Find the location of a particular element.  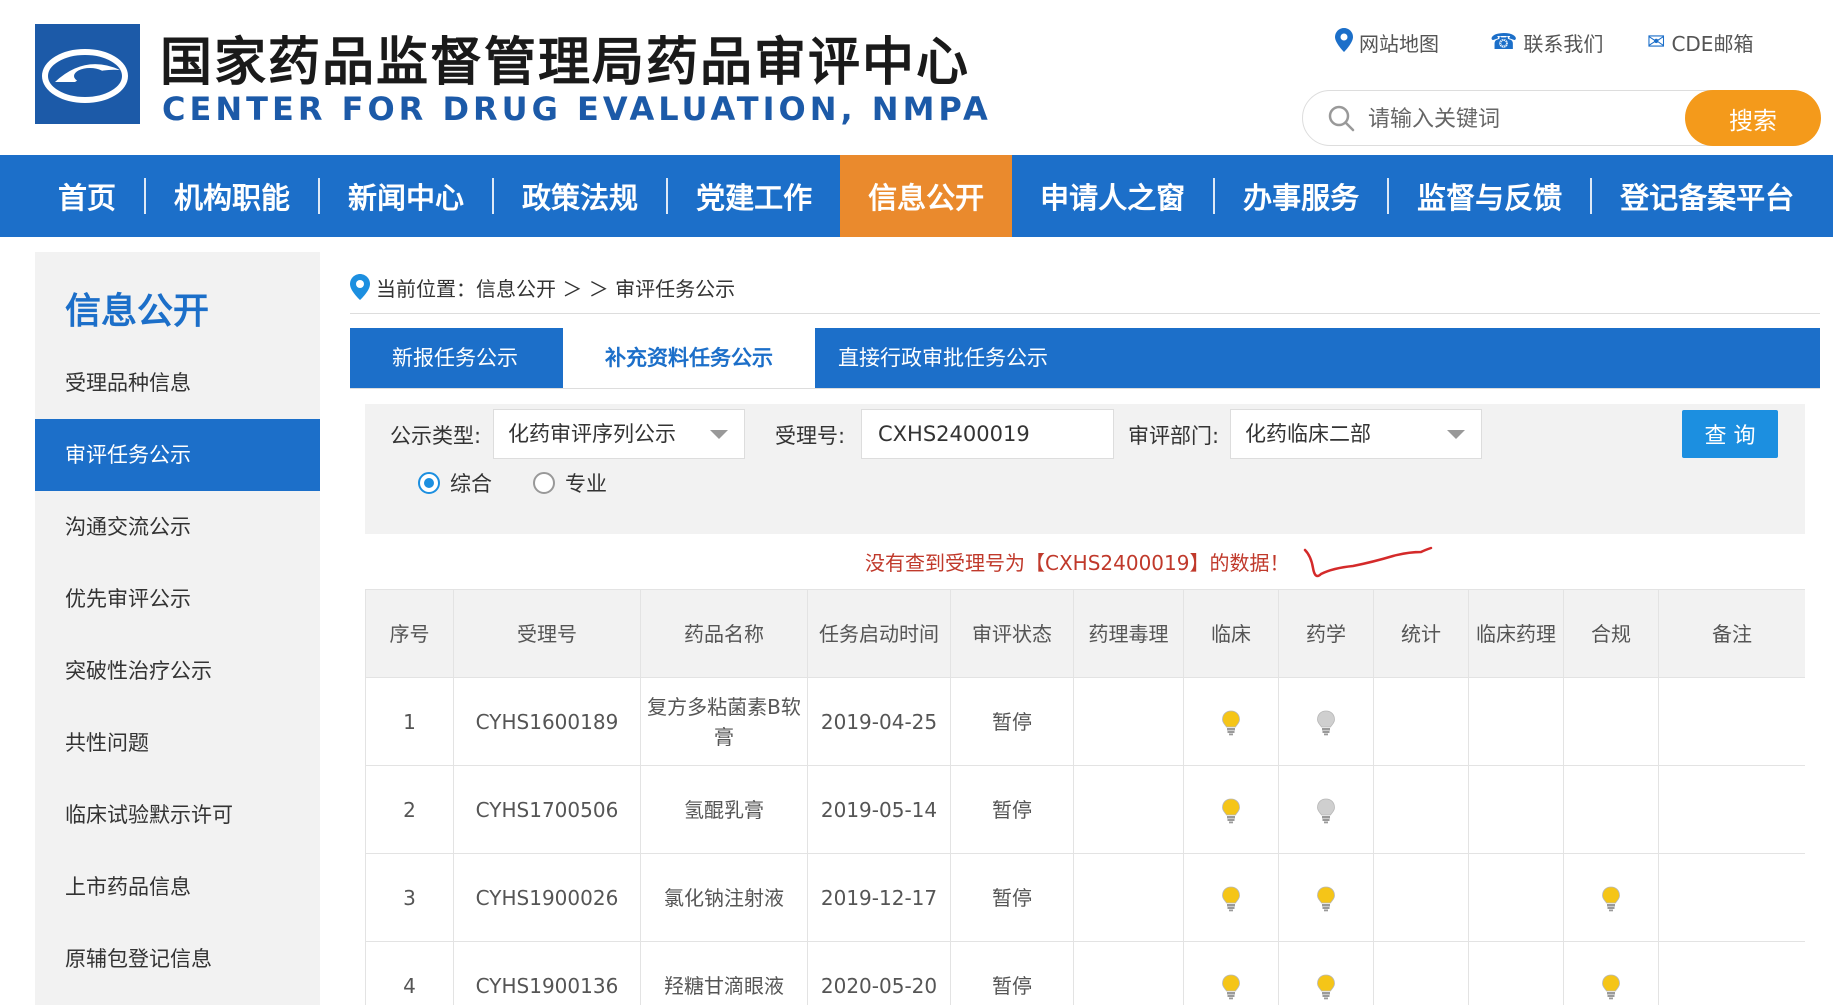

site-search: 搜索 is located at coordinates (1561, 118).